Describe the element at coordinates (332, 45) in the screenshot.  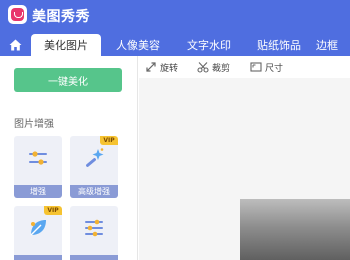
I see `tab-frames: 边框` at that location.